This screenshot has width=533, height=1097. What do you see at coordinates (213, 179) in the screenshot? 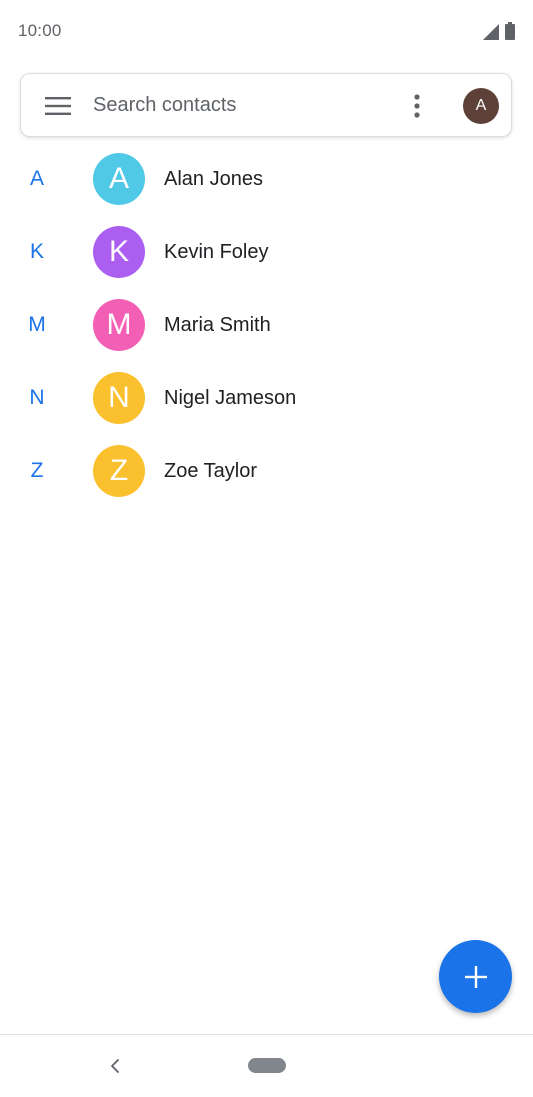
I see `contact-name: Alan Jones` at bounding box center [213, 179].